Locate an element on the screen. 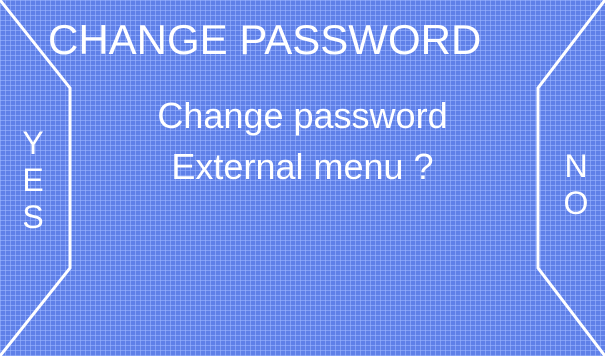  no-button: N O is located at coordinates (576, 185).